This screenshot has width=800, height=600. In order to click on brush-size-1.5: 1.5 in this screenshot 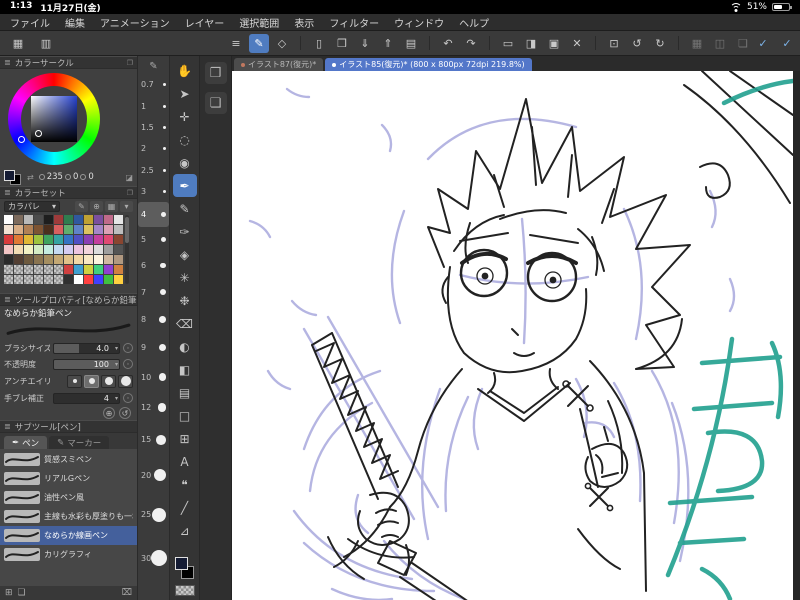, I will do `click(153, 127)`.